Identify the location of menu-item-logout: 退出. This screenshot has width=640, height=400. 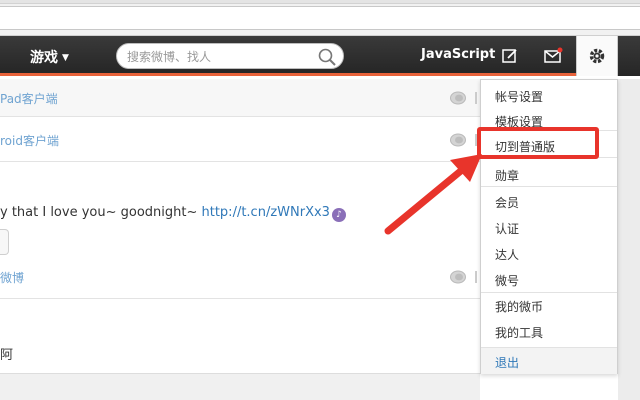
(507, 362).